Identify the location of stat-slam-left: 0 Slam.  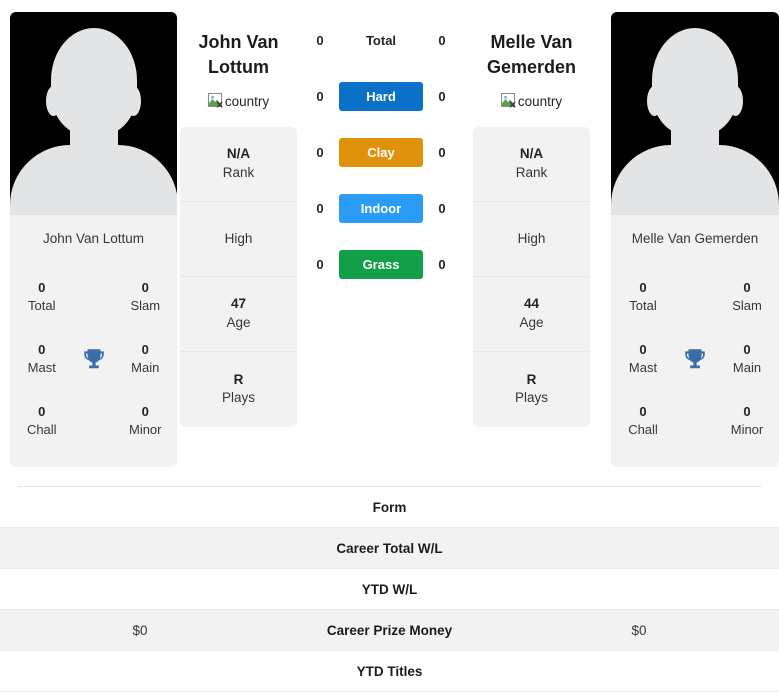
(146, 296).